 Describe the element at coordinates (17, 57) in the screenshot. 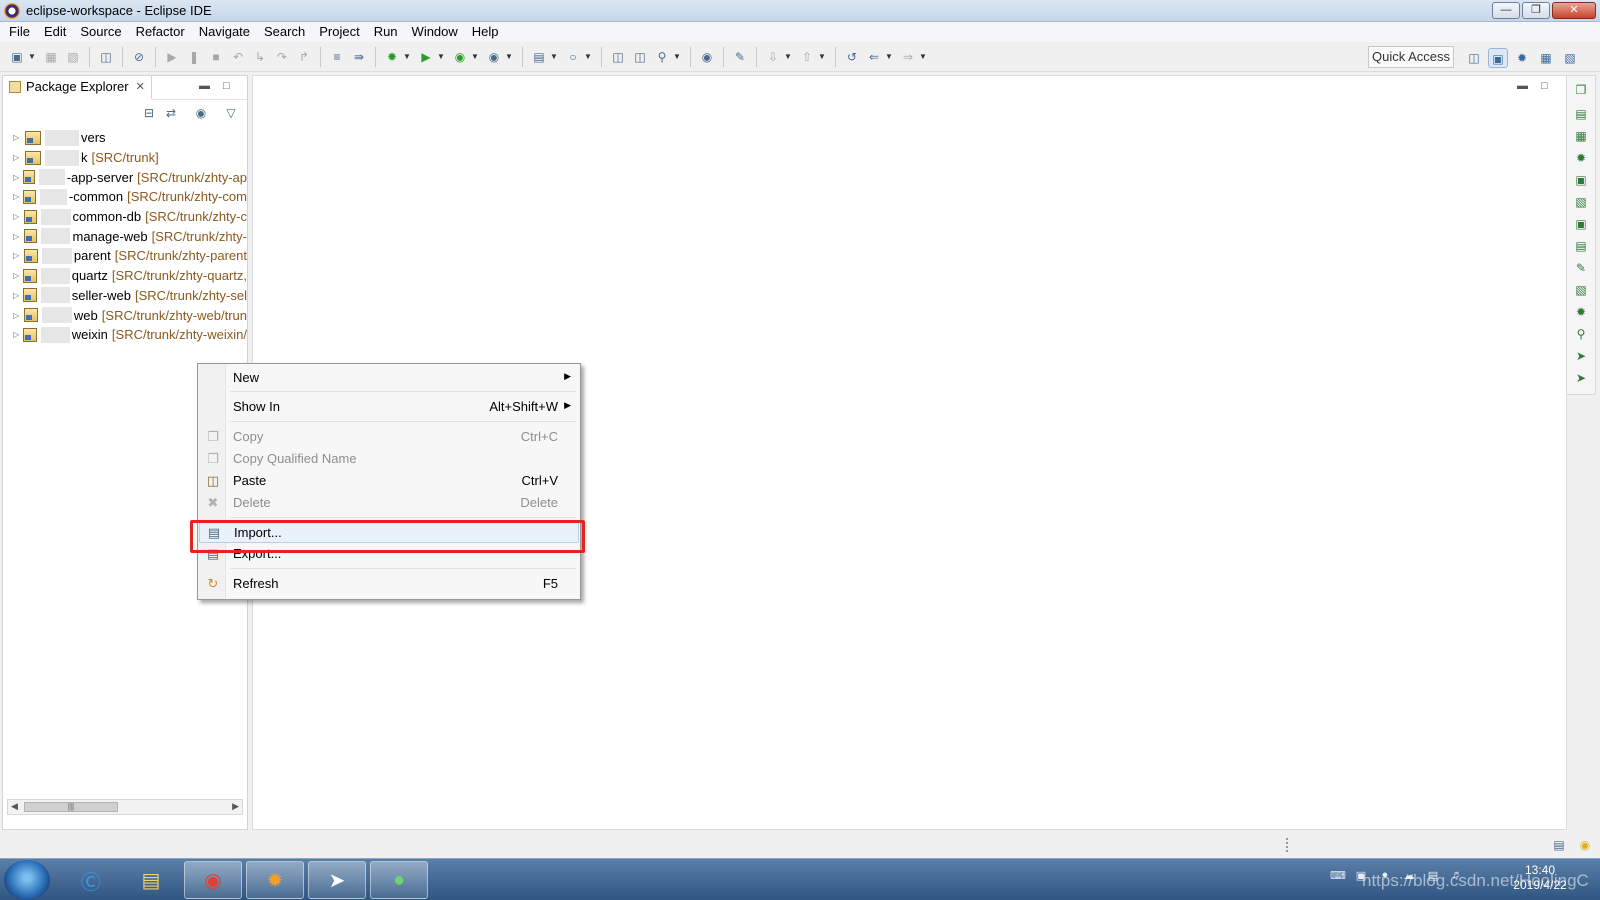

I see `new-icon: ▣` at that location.